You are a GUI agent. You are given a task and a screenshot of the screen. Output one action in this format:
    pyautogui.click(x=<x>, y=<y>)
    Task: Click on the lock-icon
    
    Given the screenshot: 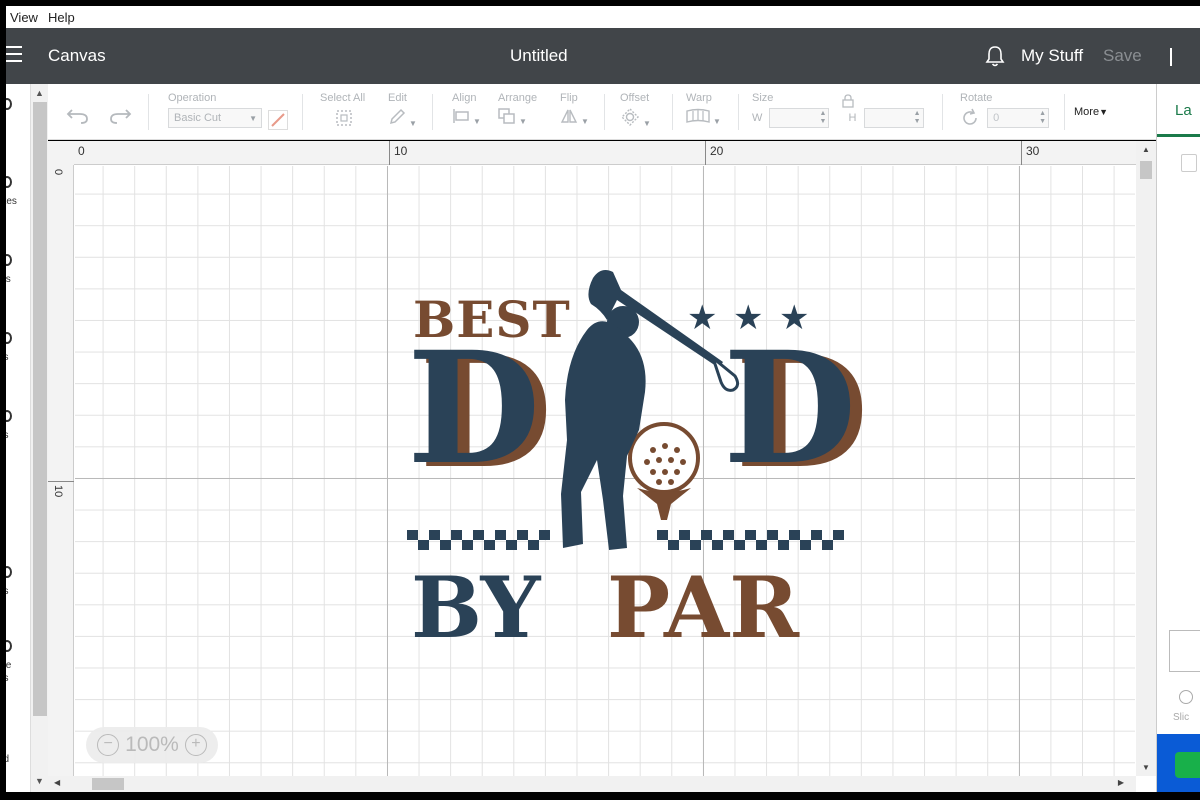 What is the action you would take?
    pyautogui.click(x=848, y=101)
    